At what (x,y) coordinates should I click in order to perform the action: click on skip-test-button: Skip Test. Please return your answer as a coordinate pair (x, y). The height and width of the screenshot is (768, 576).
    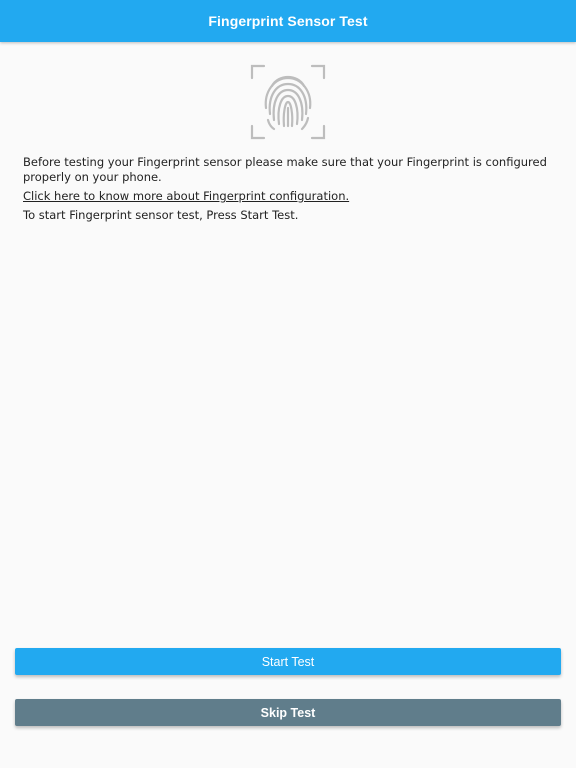
    Looking at the image, I should click on (288, 712).